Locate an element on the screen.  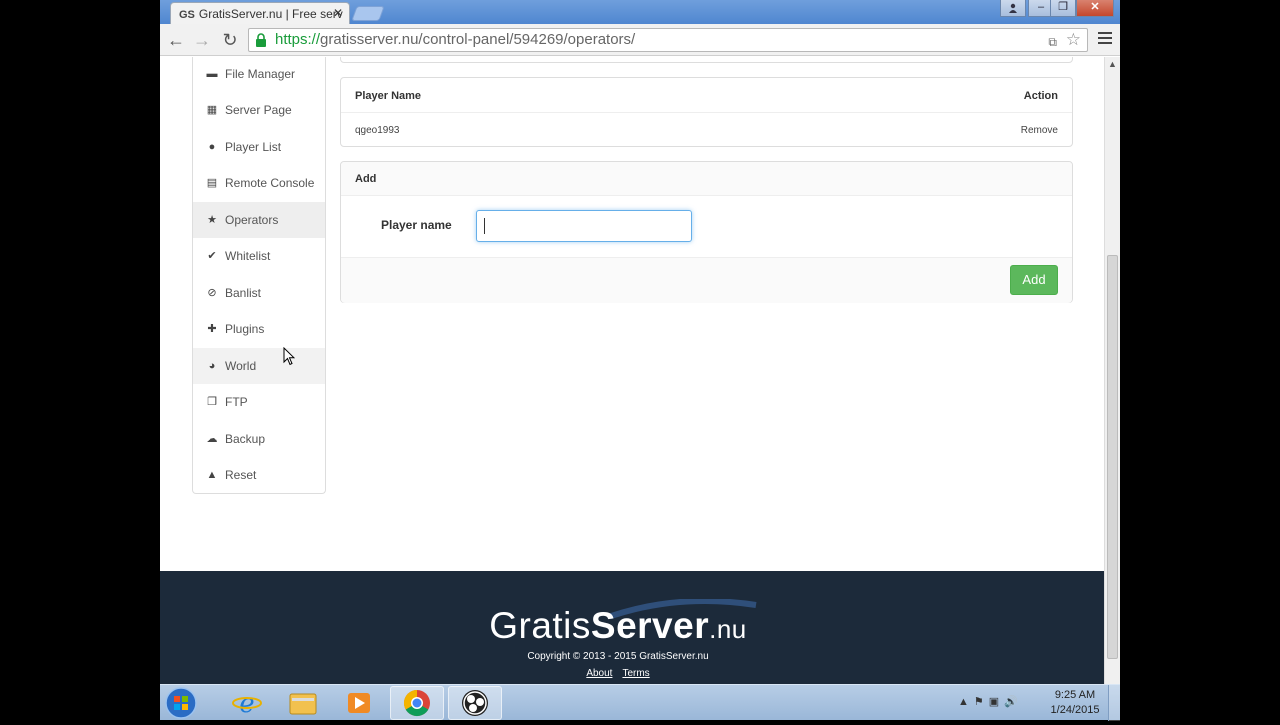
files-icon: ❐ is located at coordinates (212, 402).